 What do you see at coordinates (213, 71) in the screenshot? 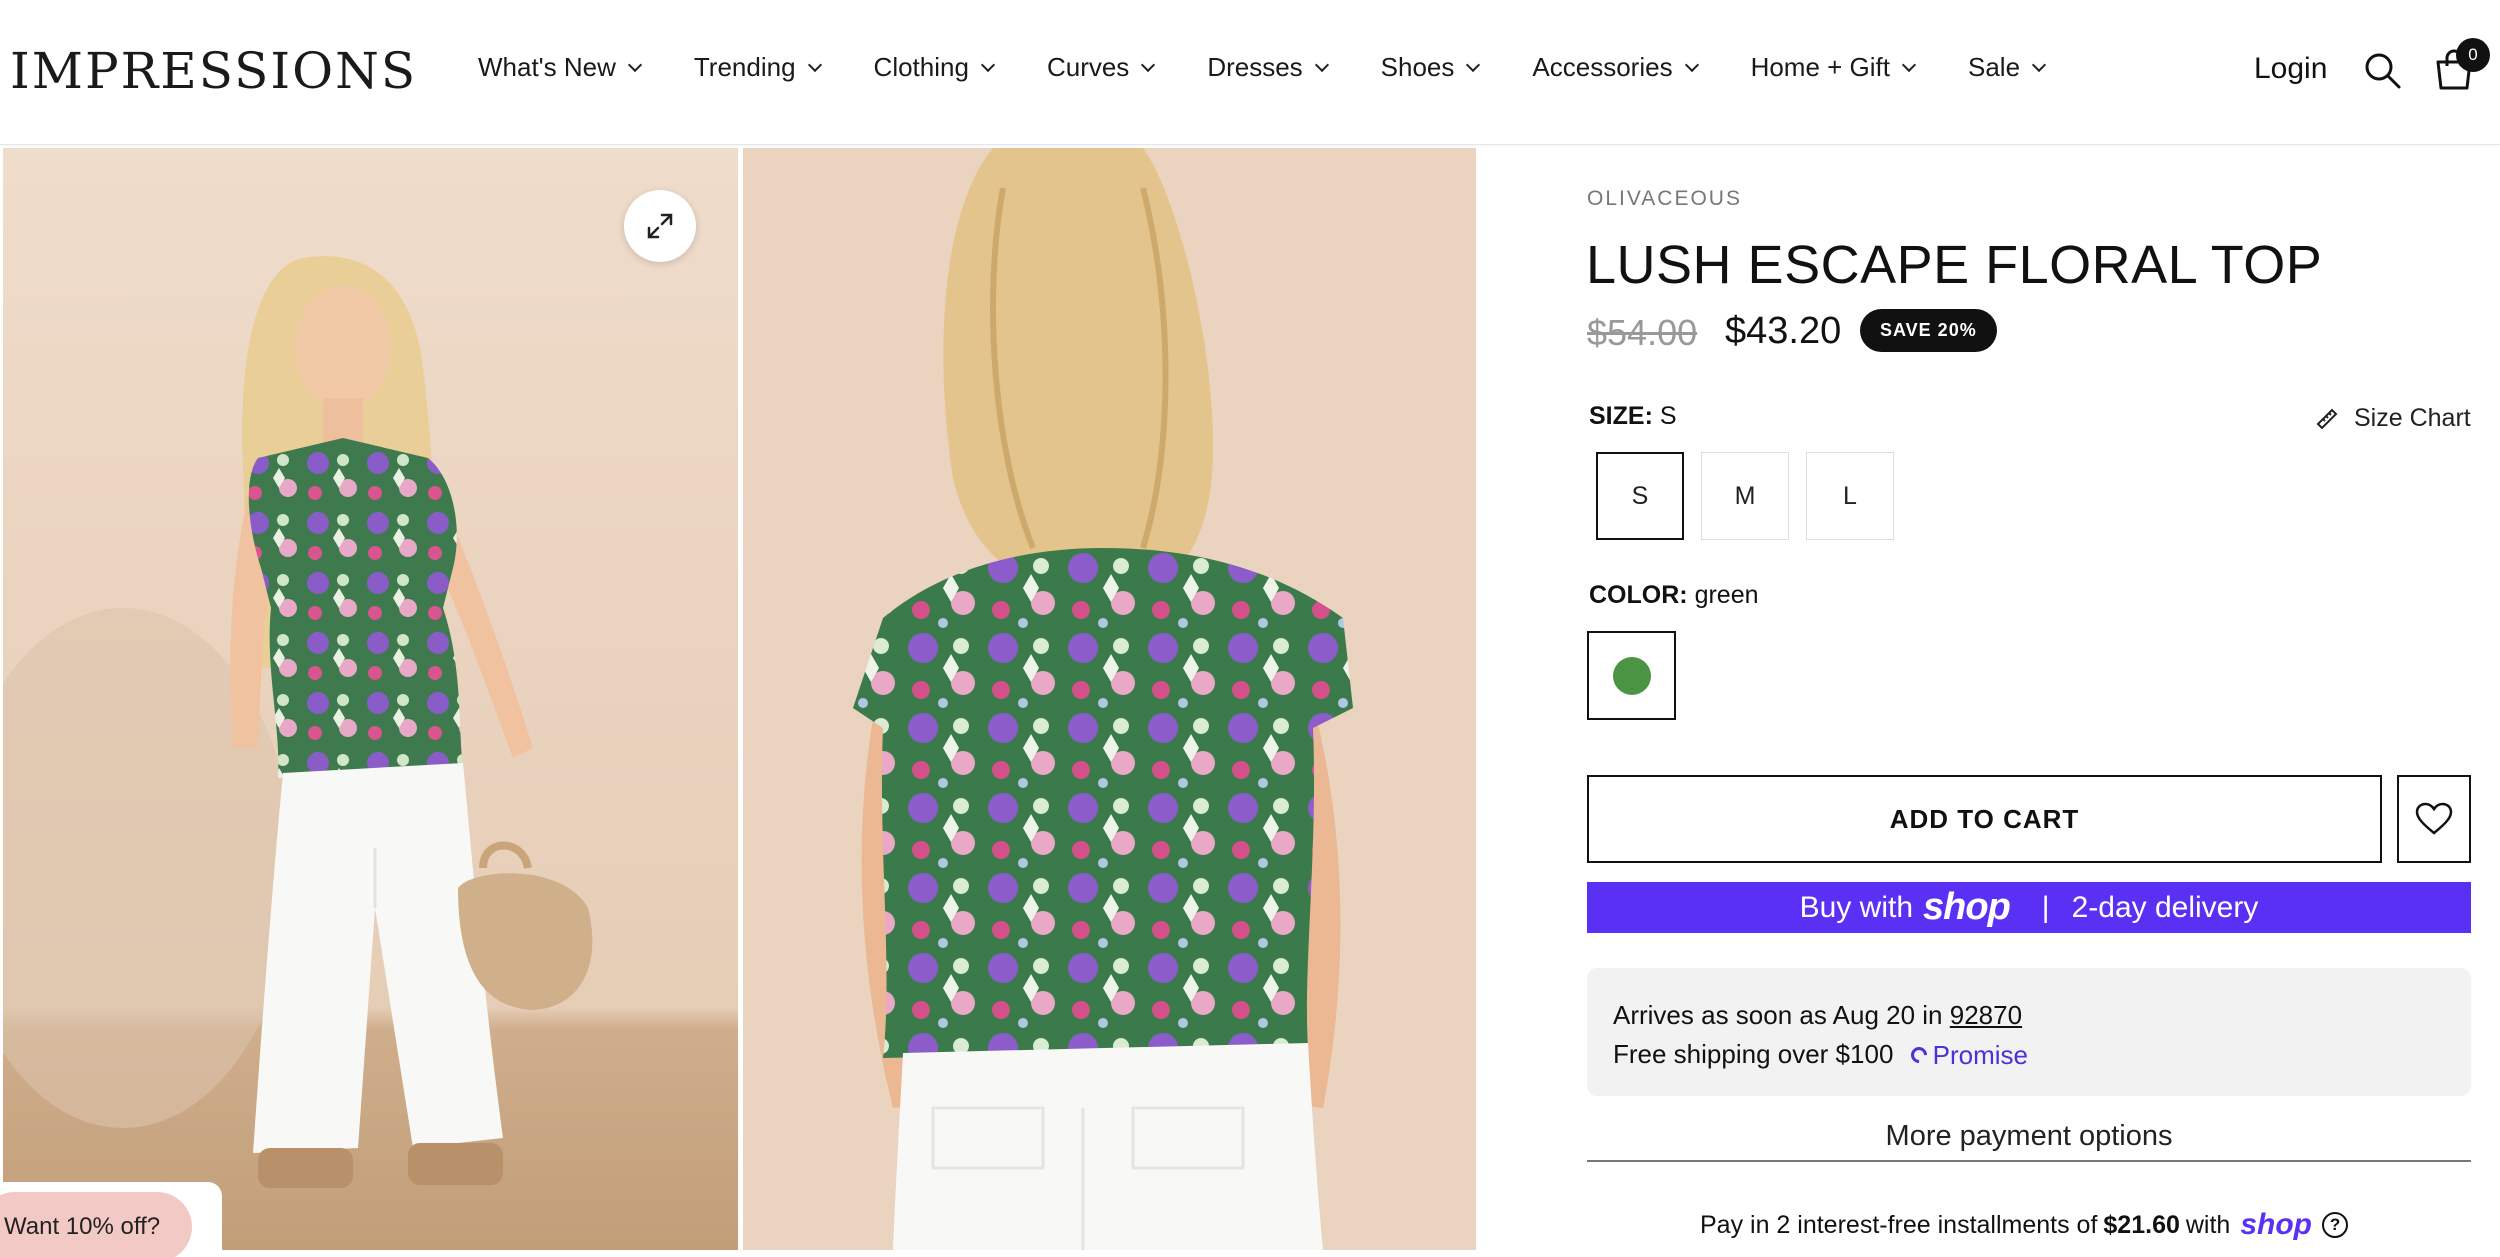
I see `site-logo: IMPRESSIONS` at bounding box center [213, 71].